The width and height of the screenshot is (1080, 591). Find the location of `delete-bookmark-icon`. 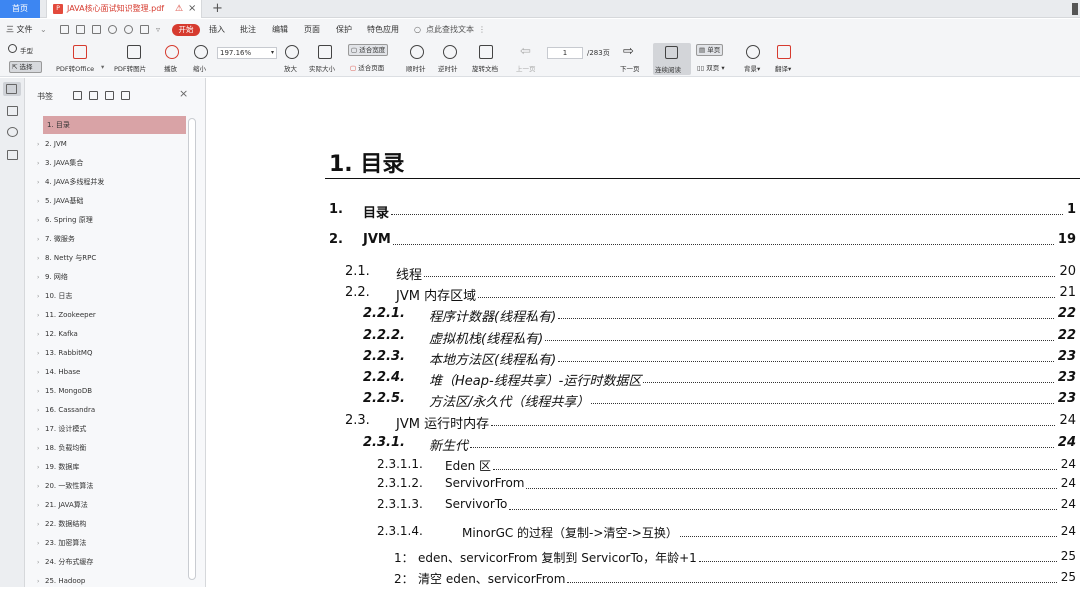

delete-bookmark-icon is located at coordinates (125, 95).